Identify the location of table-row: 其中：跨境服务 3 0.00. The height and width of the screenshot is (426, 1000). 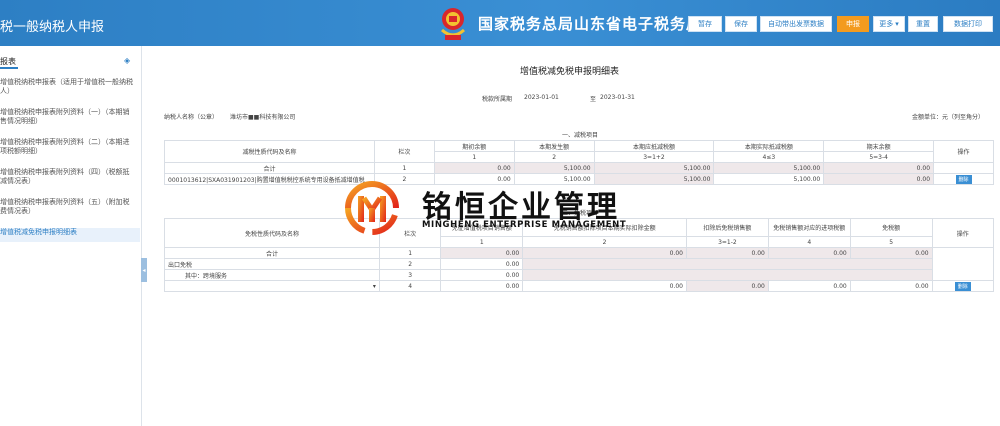
(579, 275).